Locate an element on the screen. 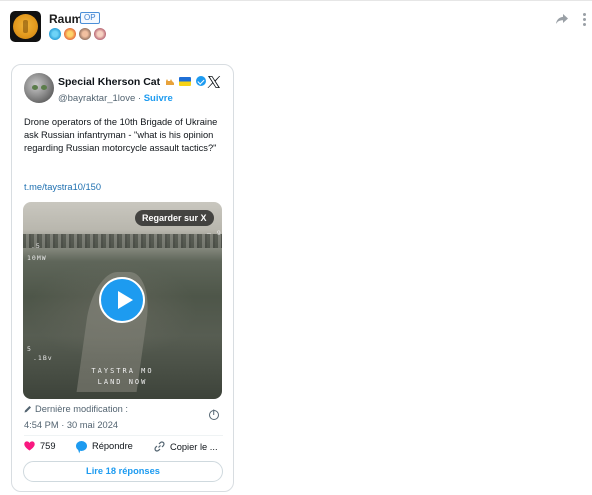  cat-emoji-icon is located at coordinates (170, 82).